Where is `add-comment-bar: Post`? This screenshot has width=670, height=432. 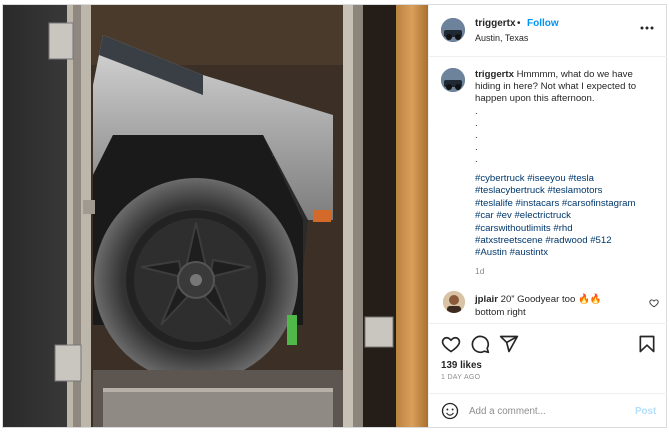 add-comment-bar: Post is located at coordinates (548, 410).